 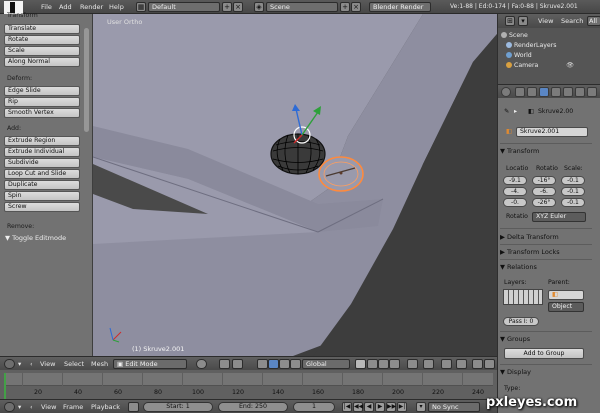 What do you see at coordinates (518, 267) in the screenshot?
I see `relations-panel-header: ▼ Relations` at bounding box center [518, 267].